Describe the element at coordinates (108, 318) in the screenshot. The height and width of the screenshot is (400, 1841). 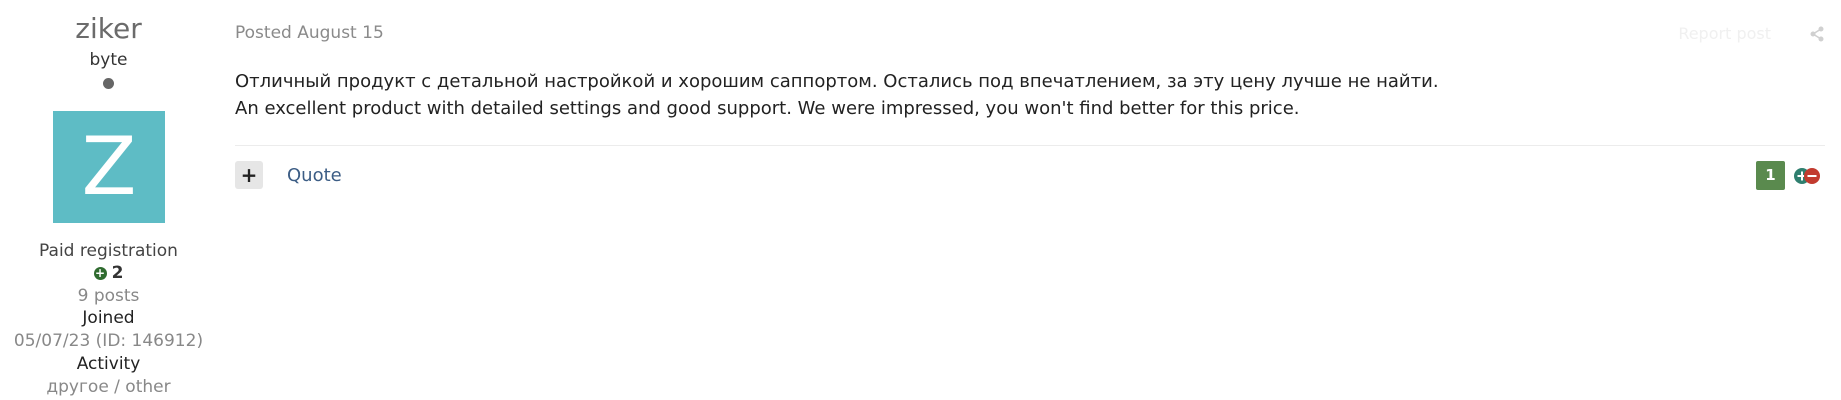
I see `joined-label: Joined` at that location.